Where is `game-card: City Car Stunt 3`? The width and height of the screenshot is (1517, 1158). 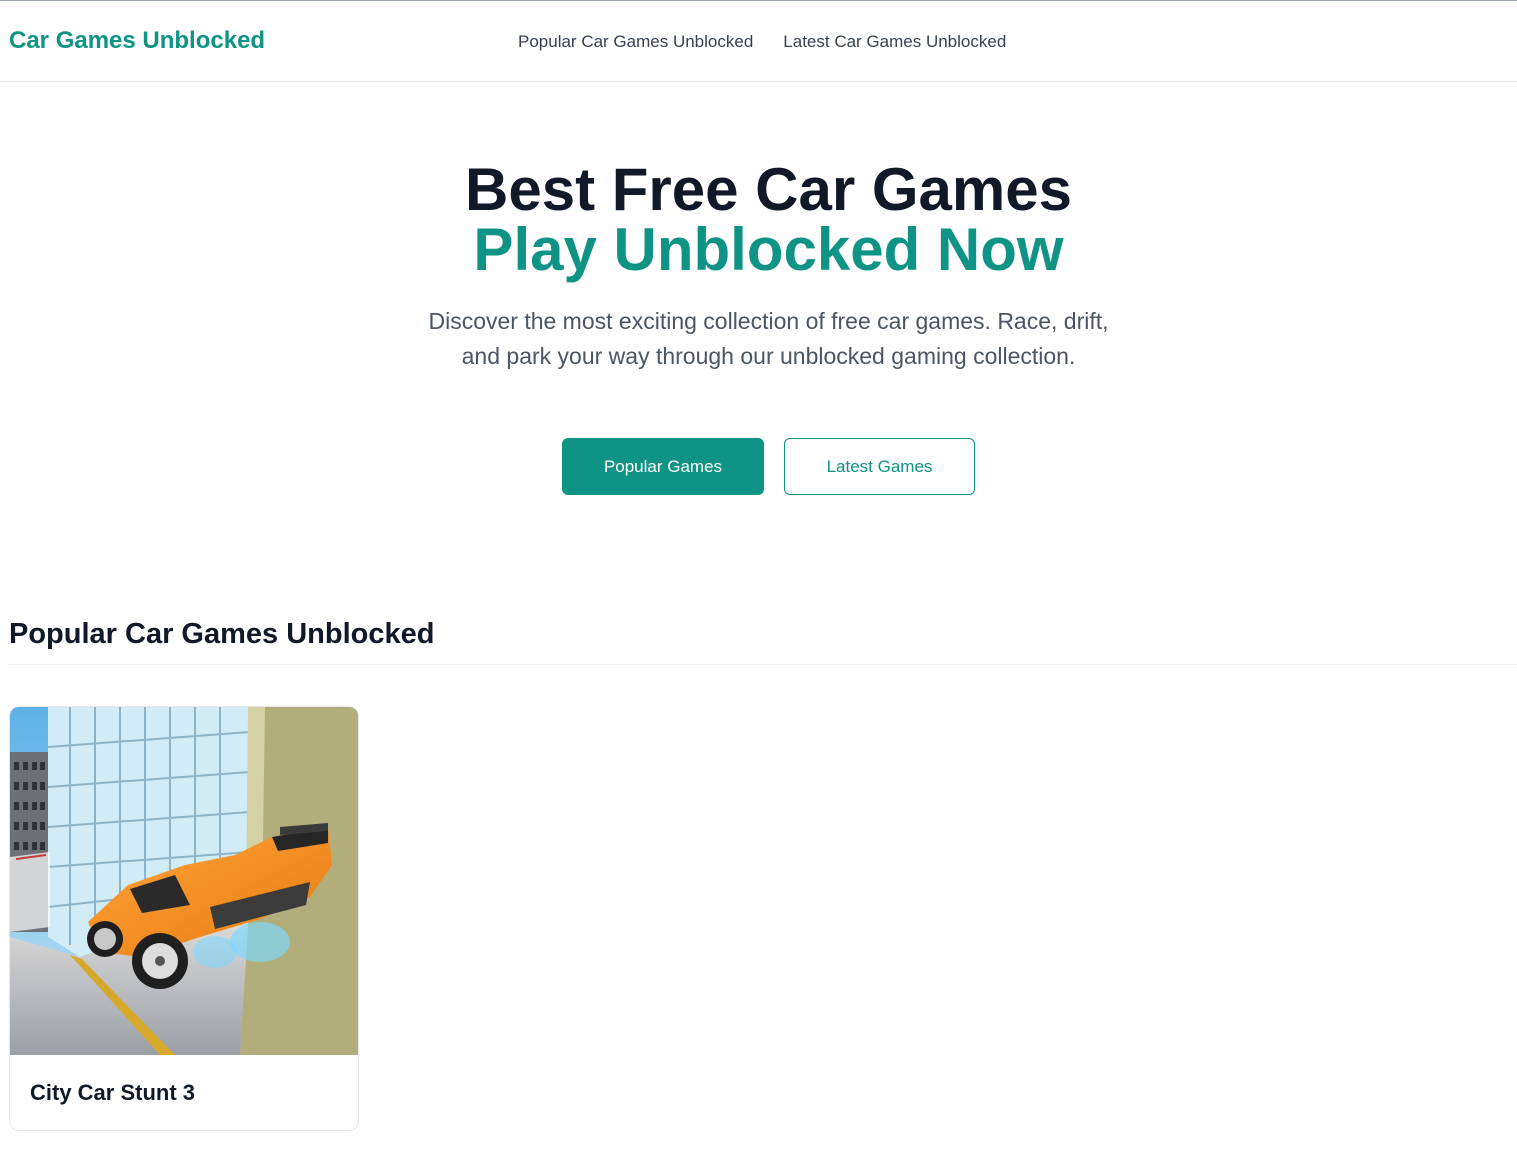
game-card: City Car Stunt 3 is located at coordinates (184, 918).